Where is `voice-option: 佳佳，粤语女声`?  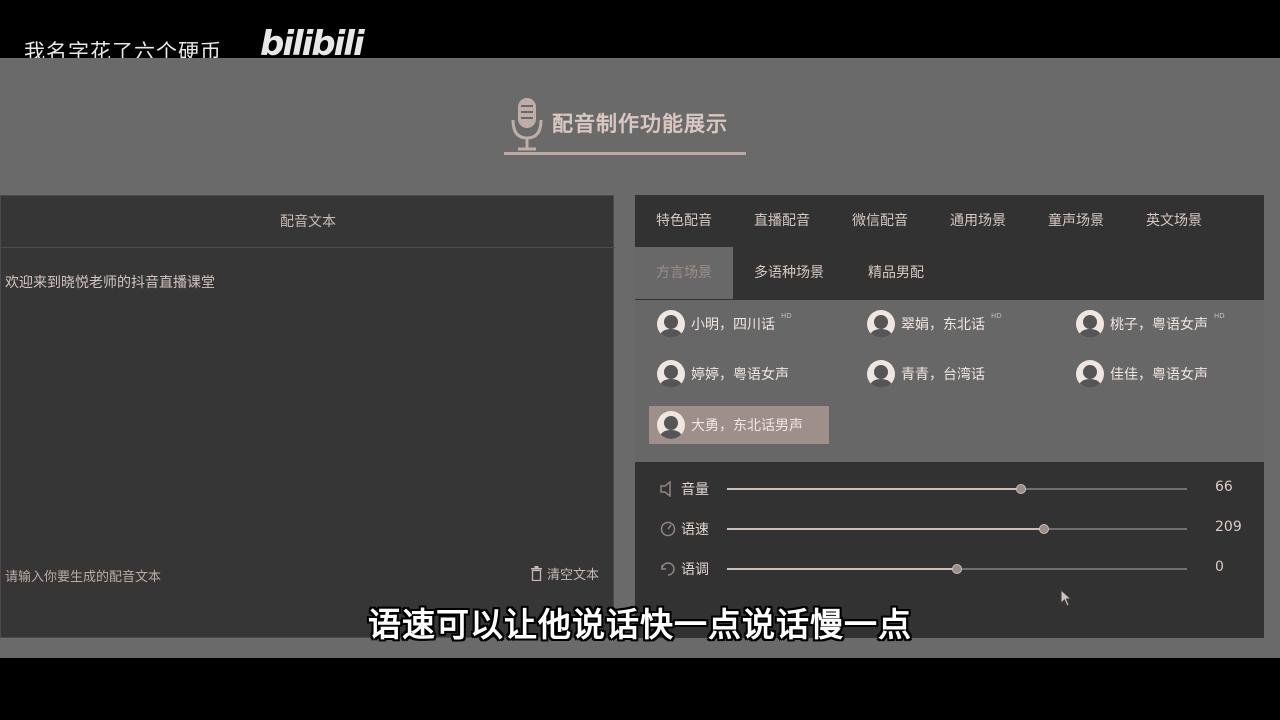 voice-option: 佳佳，粤语女声 is located at coordinates (1142, 374).